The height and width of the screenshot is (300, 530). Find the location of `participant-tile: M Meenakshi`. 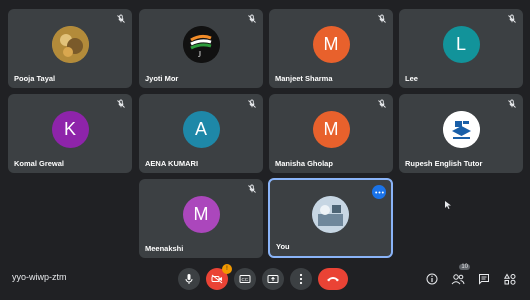

participant-tile: M Meenakshi is located at coordinates (201, 218).